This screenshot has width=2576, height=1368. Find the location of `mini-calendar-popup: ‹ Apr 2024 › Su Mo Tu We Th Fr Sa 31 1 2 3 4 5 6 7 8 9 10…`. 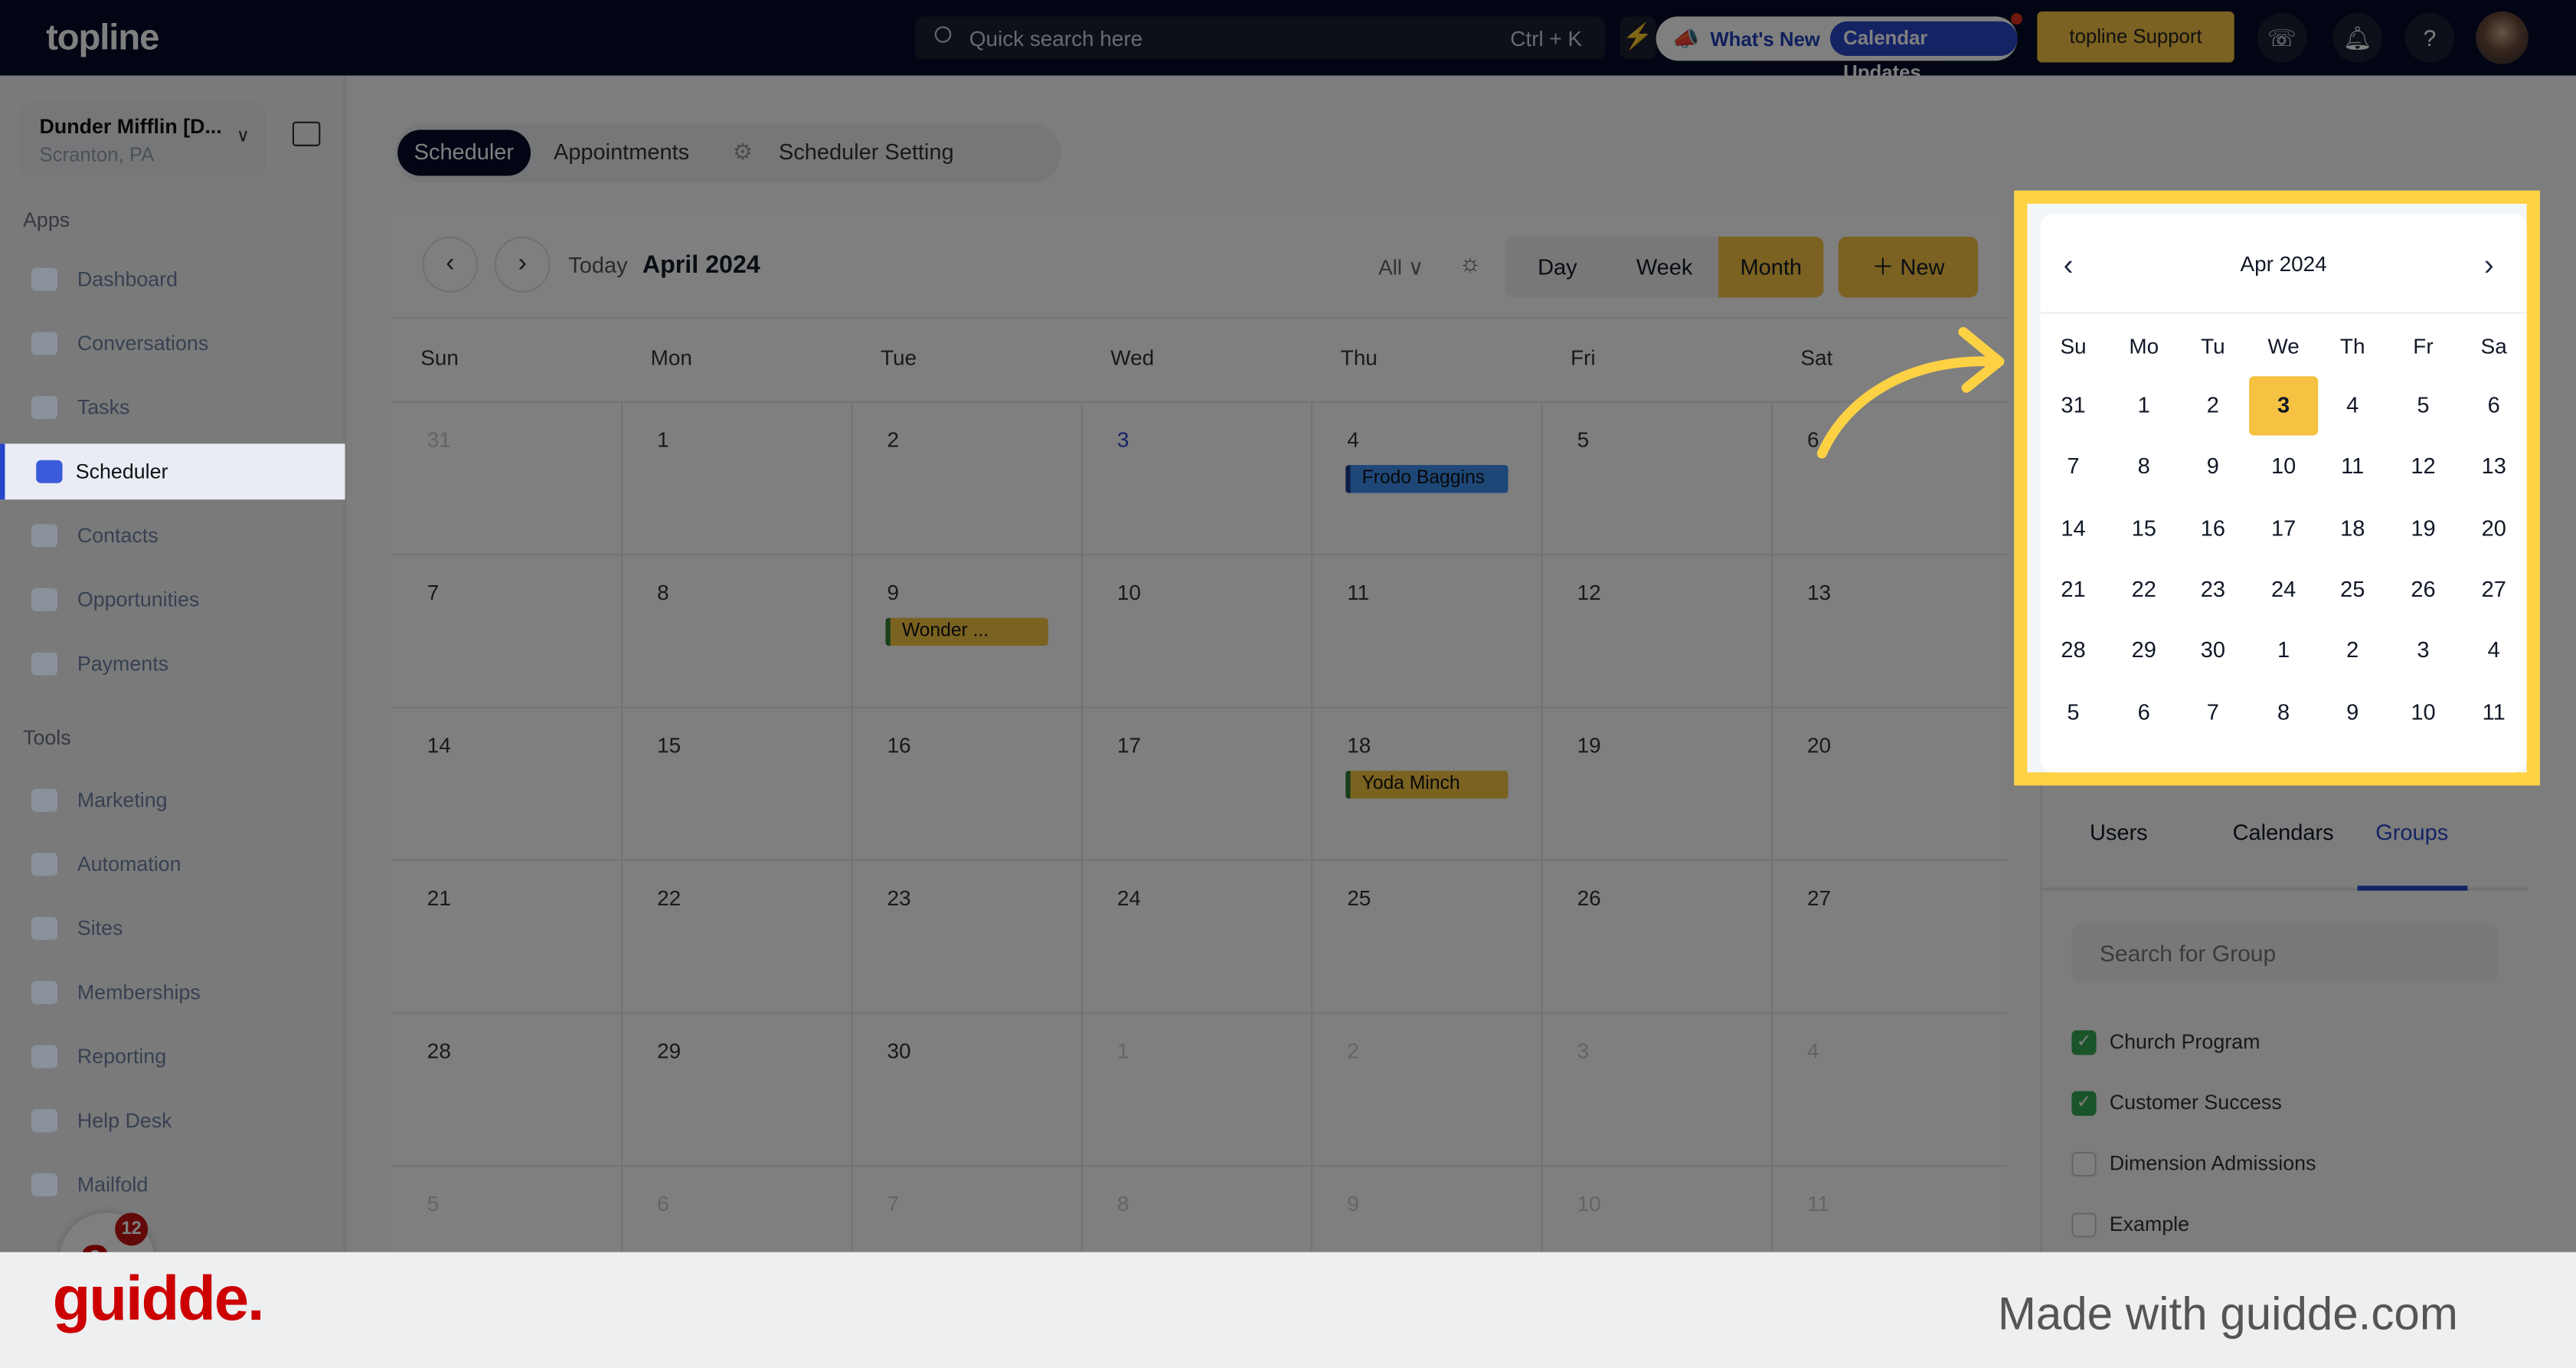

mini-calendar-popup: ‹ Apr 2024 › Su Mo Tu We Th Fr Sa 31 1 2 3 4 5 6 7 8 9 10… is located at coordinates (2283, 493).